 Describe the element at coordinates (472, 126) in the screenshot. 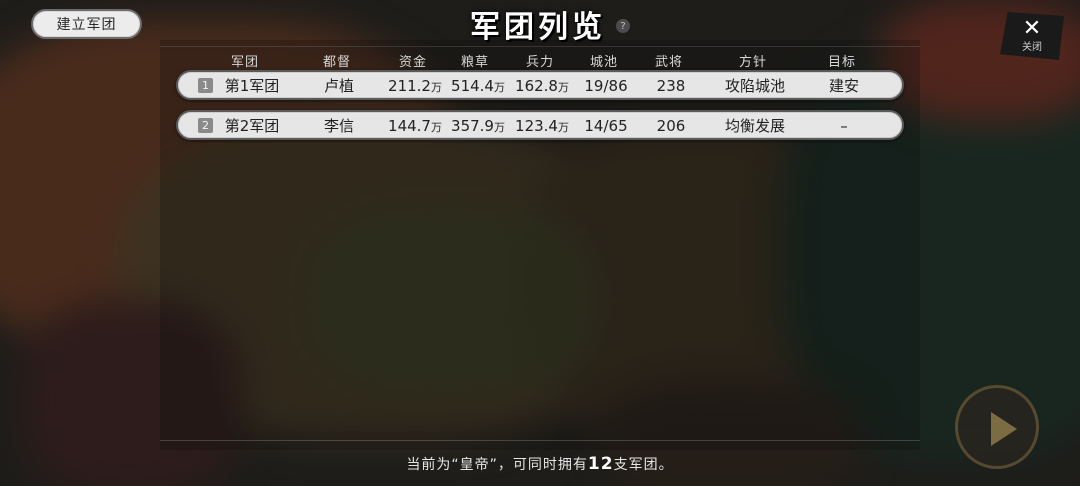

I see `provisions-value: 357.9` at that location.